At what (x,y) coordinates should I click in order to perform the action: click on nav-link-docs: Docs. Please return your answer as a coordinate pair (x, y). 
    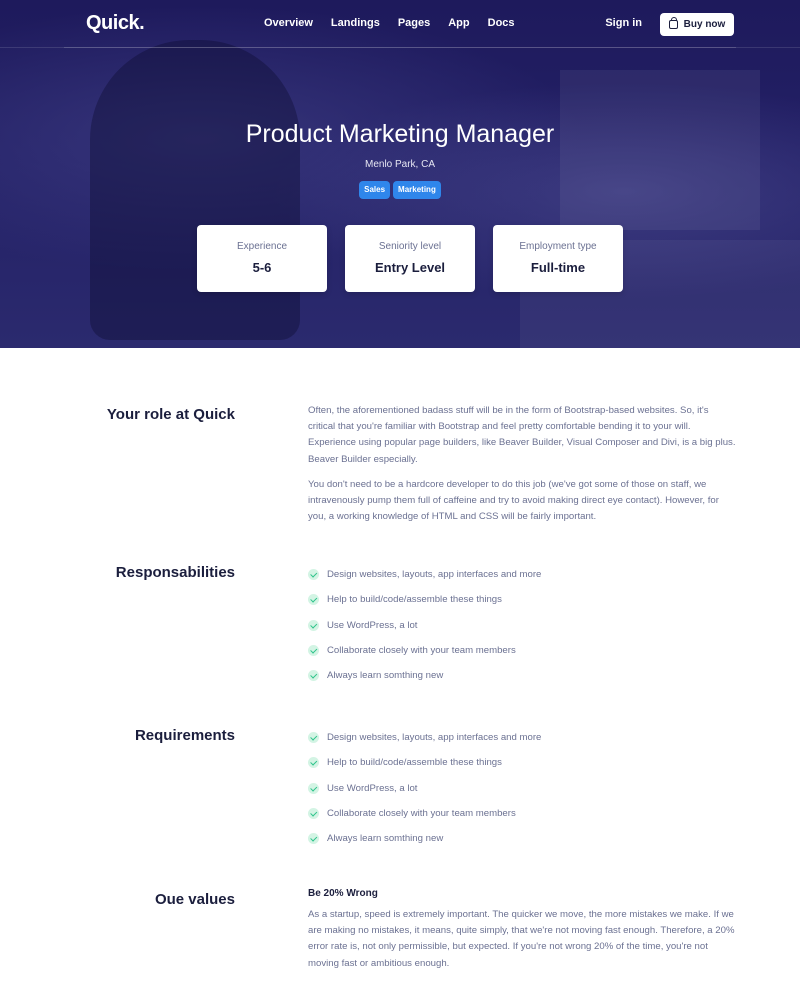
    Looking at the image, I should click on (501, 23).